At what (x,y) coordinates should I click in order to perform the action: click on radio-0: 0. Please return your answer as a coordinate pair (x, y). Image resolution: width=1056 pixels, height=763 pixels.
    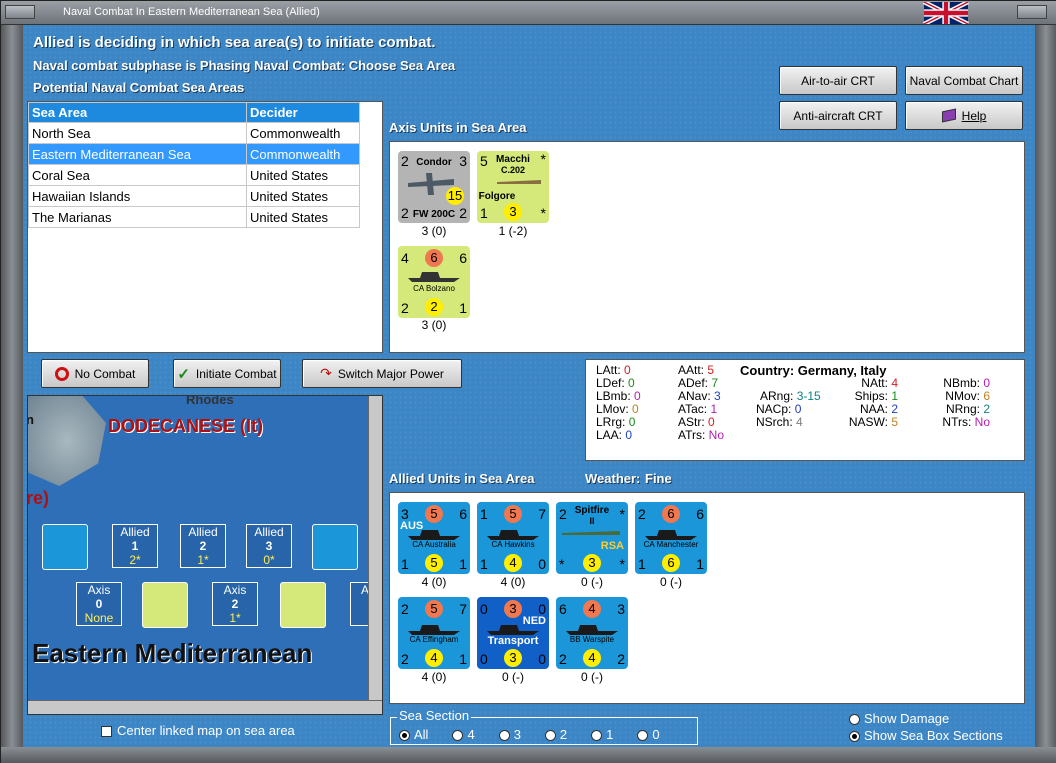
    Looking at the image, I should click on (648, 734).